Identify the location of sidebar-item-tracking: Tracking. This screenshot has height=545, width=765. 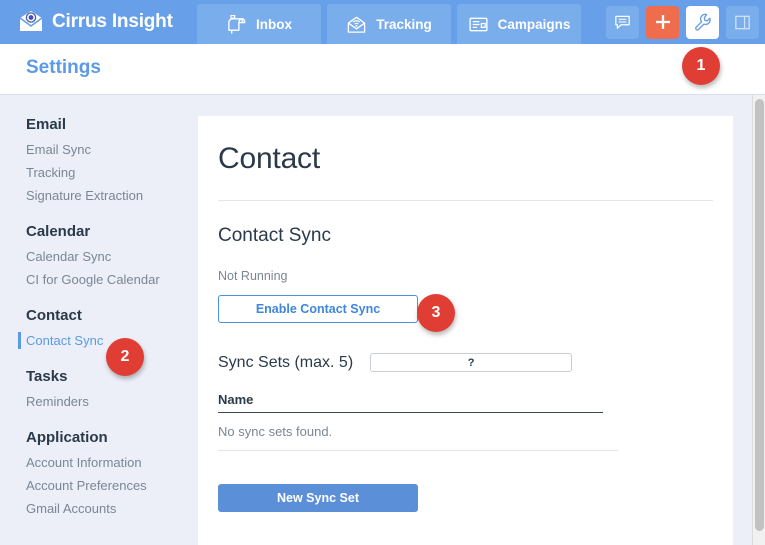
(99, 172).